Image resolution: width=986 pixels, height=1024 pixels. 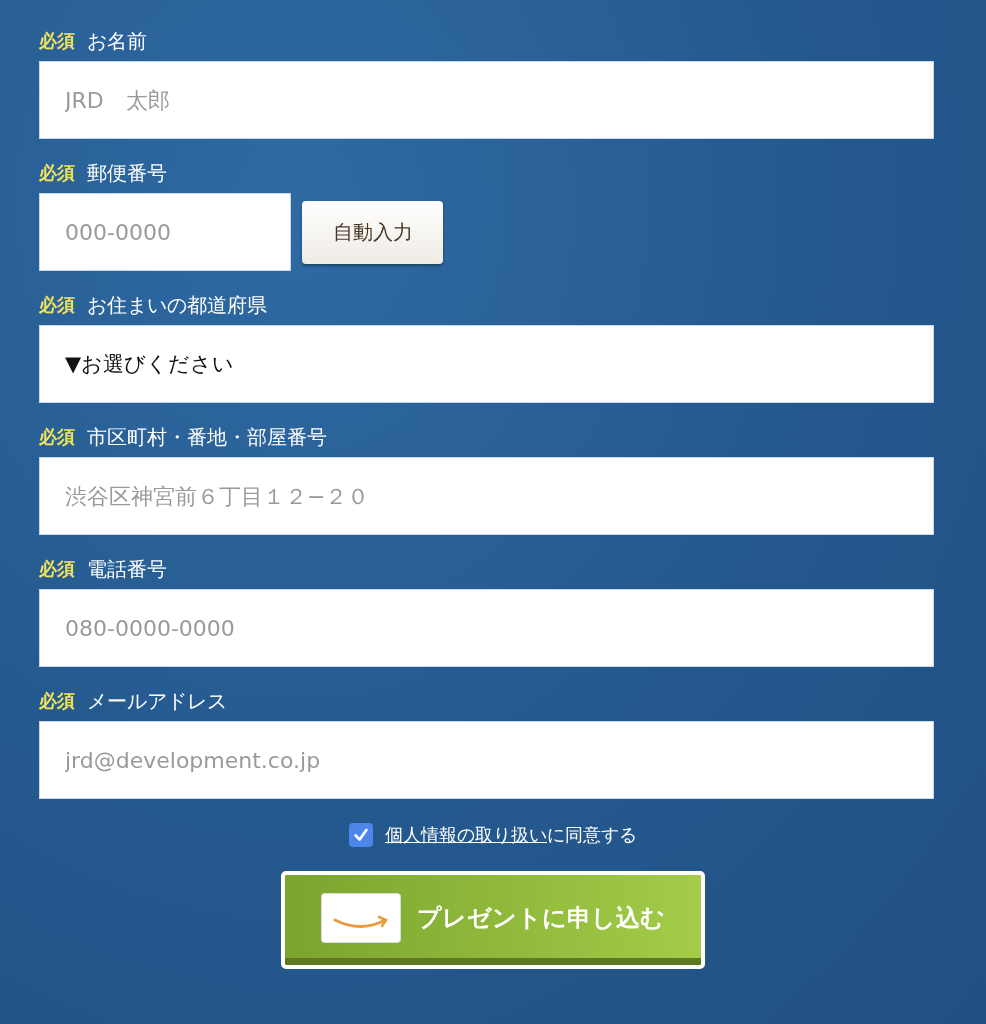 I want to click on checkbox, so click(x=361, y=835).